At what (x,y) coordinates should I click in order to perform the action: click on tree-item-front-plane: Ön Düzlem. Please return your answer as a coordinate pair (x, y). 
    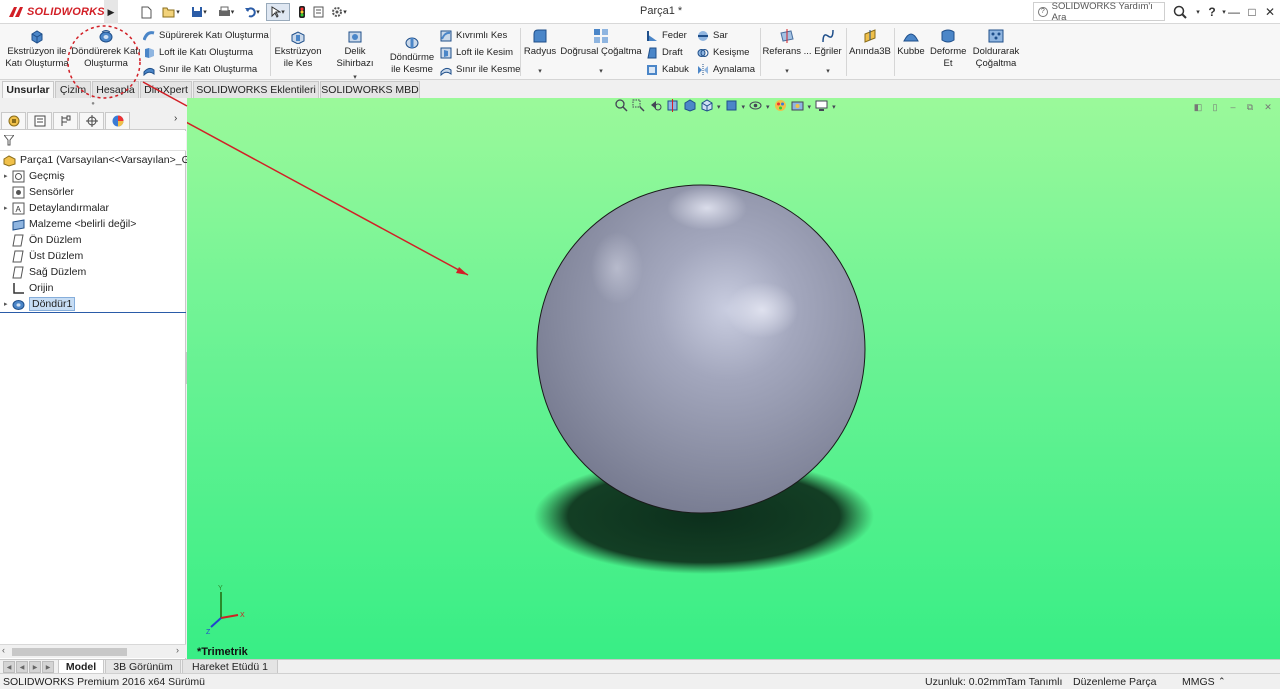
    Looking at the image, I should click on (93, 240).